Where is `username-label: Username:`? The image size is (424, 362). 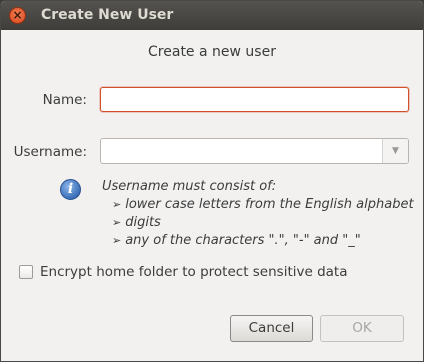
username-label: Username: is located at coordinates (50, 152).